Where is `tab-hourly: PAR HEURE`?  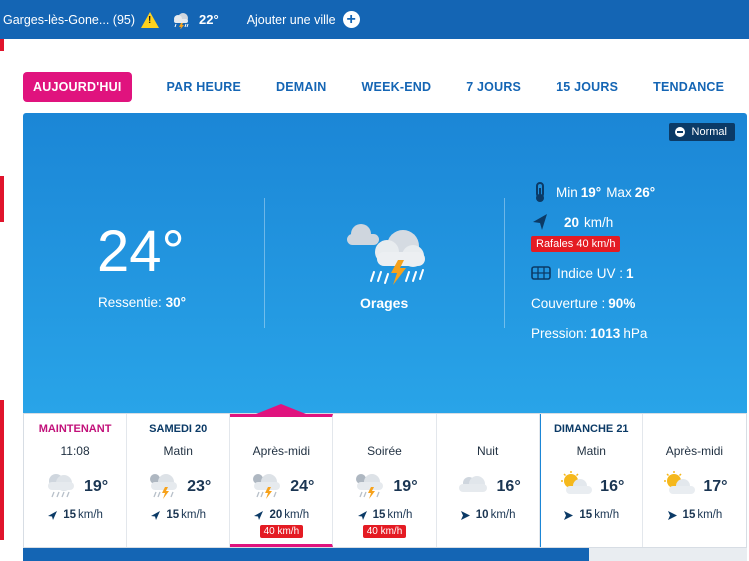 tab-hourly: PAR HEURE is located at coordinates (204, 87).